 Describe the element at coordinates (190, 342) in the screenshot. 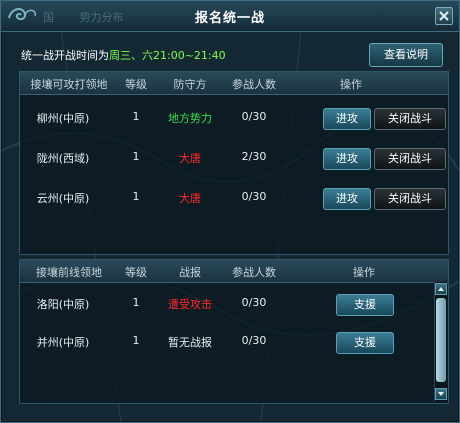

I see `battle-report: 暂无战报` at that location.